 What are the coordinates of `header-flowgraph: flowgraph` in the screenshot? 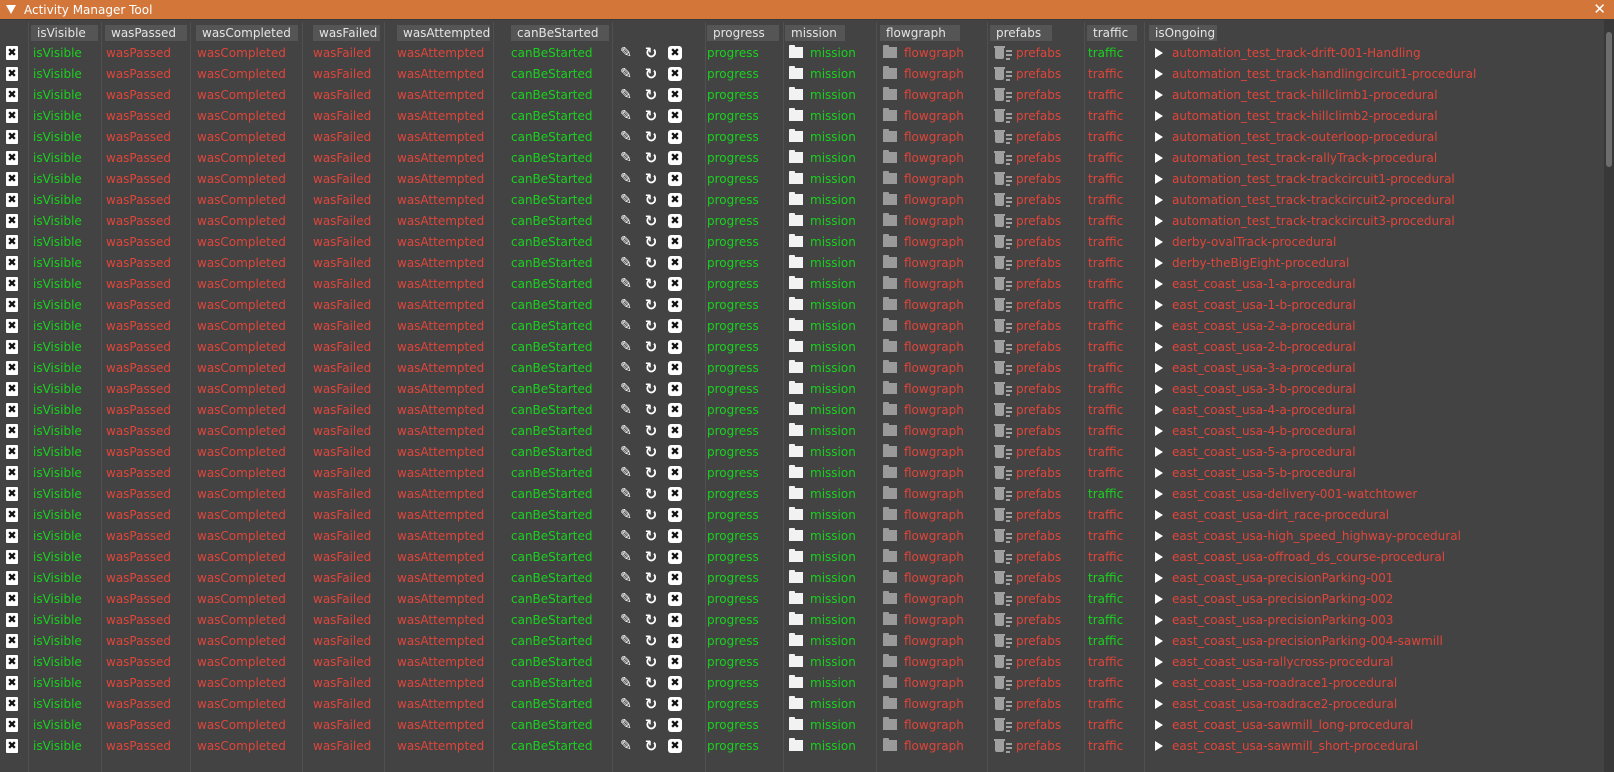 It's located at (920, 33).